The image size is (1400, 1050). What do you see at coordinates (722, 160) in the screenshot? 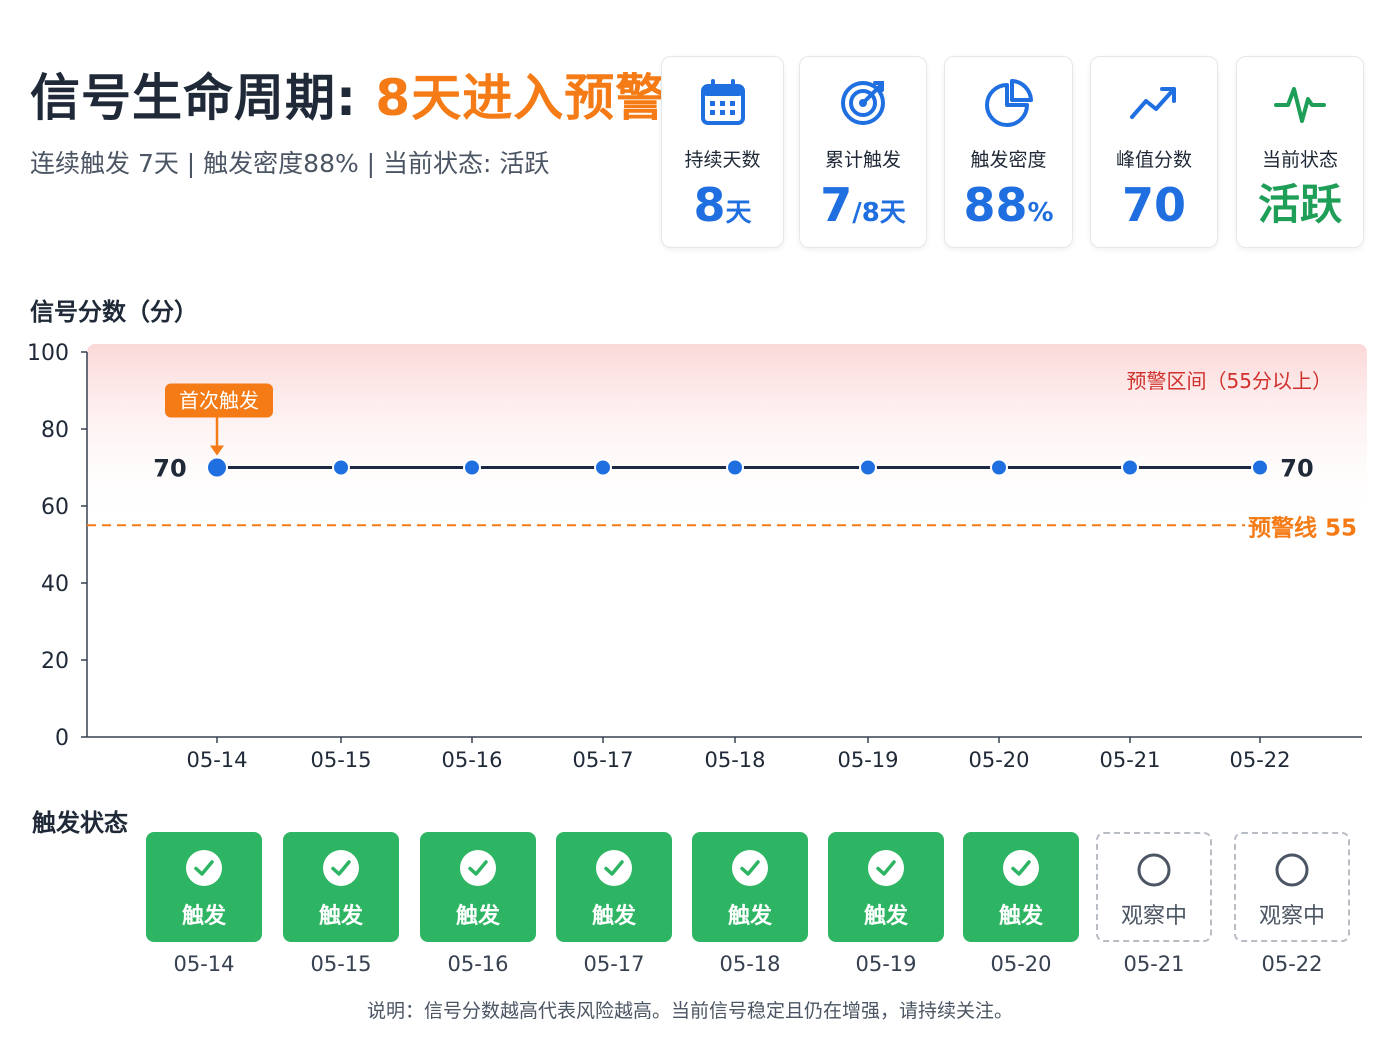
I see `stat-label: 持续天数` at bounding box center [722, 160].